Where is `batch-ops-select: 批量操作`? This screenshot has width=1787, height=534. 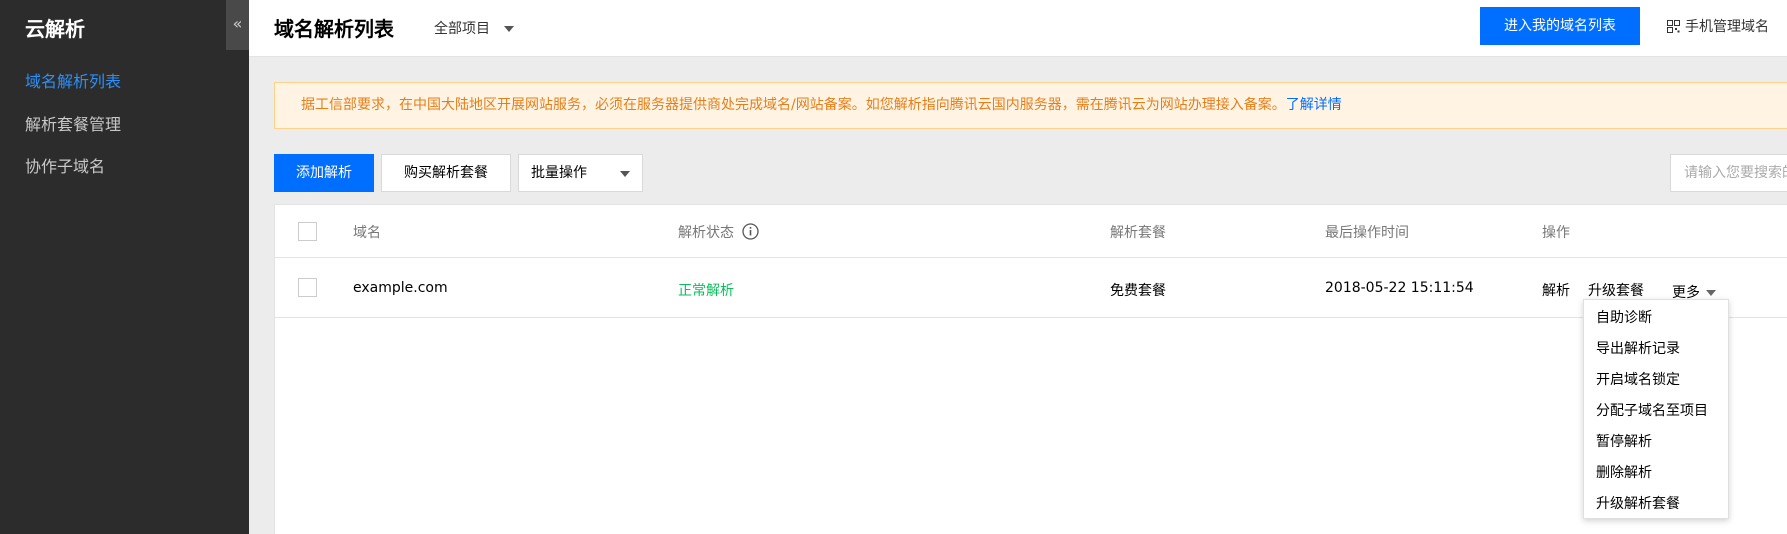 batch-ops-select: 批量操作 is located at coordinates (580, 173).